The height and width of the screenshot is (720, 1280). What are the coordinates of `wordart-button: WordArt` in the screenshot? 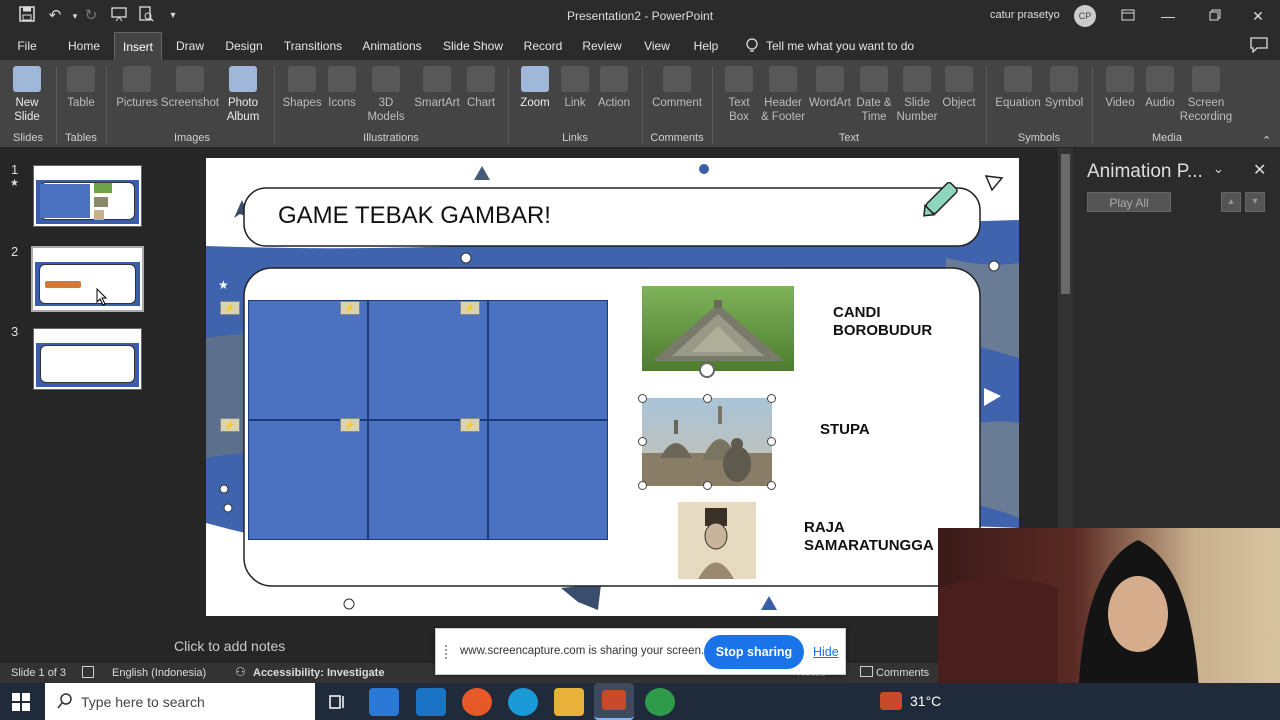 It's located at (830, 87).